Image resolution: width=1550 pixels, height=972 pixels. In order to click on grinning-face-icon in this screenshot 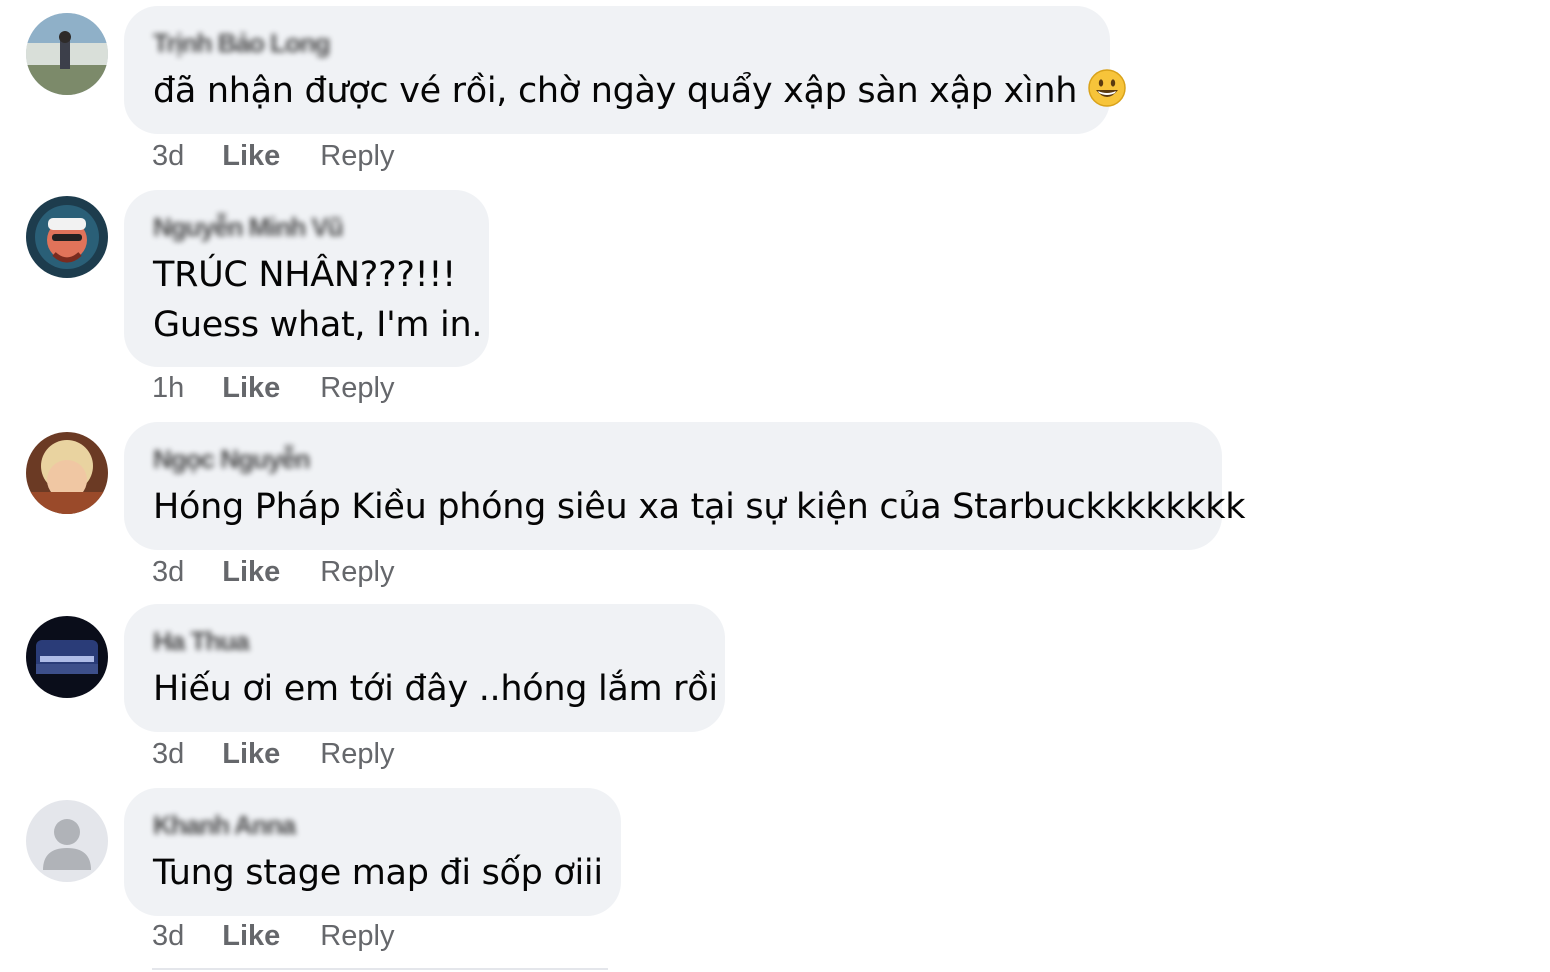, I will do `click(1107, 95)`.